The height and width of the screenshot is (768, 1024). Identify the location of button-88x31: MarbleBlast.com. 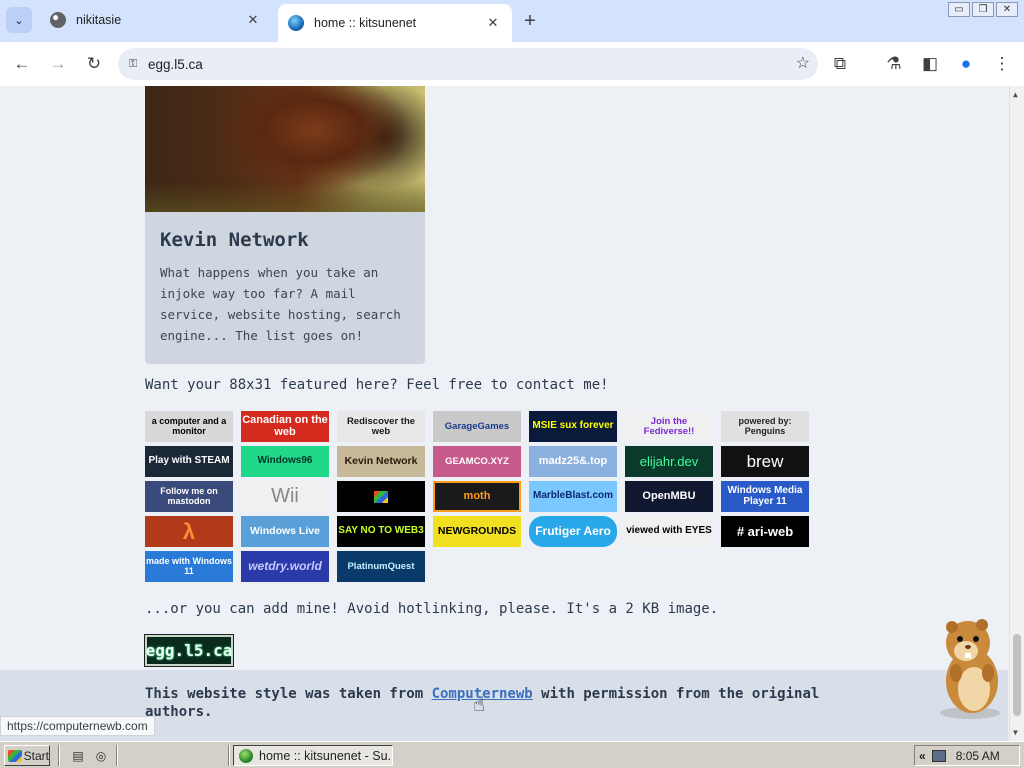
(573, 496).